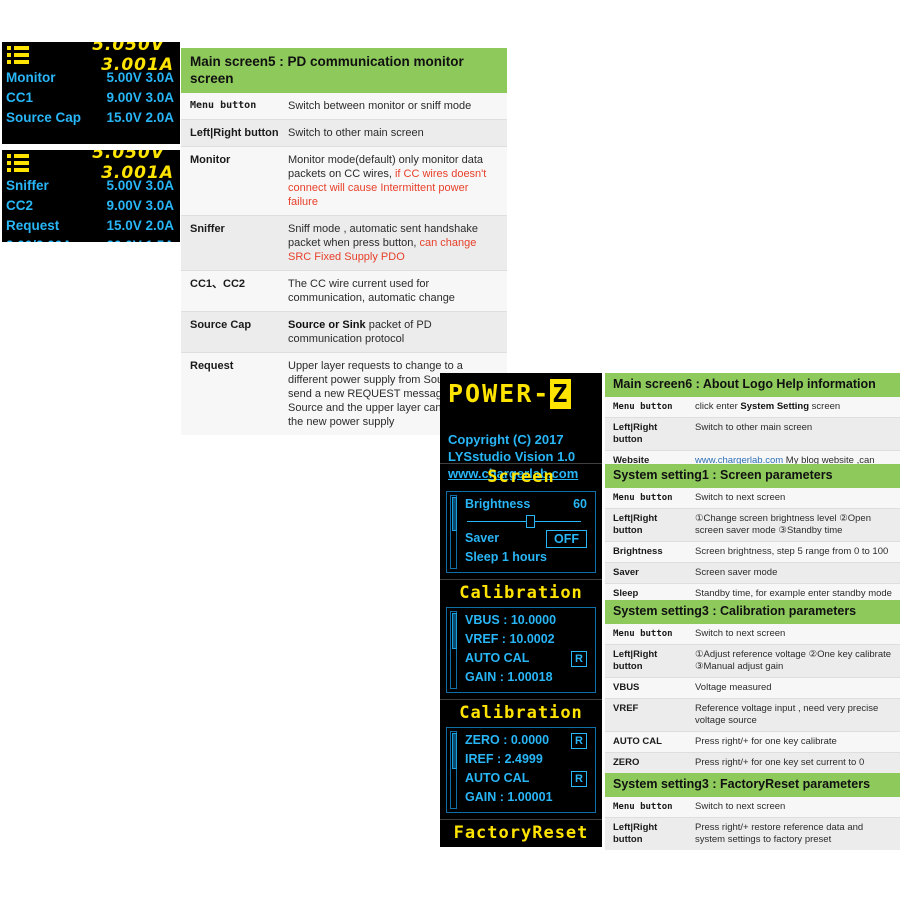 The image size is (900, 900). I want to click on calibration-row: GAIN : 1.00018, so click(526, 677).